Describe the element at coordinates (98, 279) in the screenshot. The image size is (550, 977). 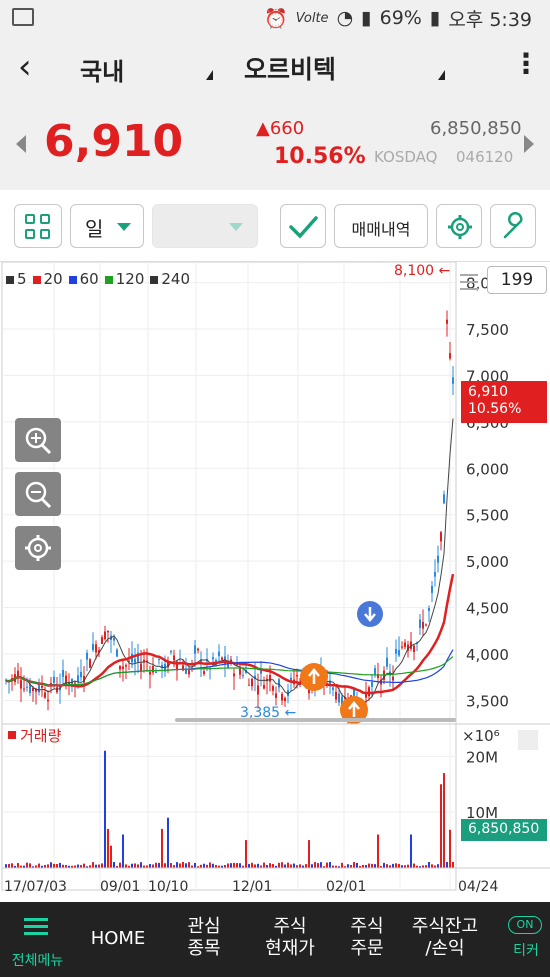
I see `ma-legend: 5 20 60 120 240` at that location.